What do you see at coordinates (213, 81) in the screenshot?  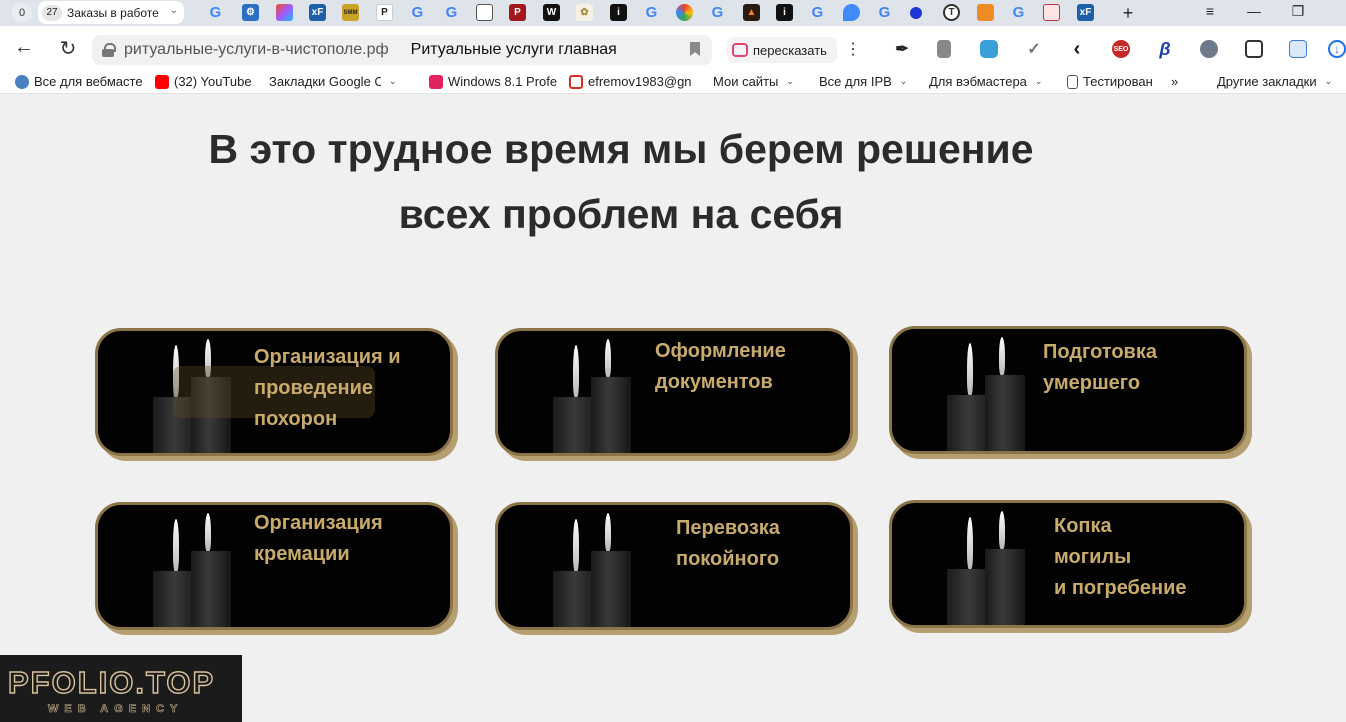 I see `bookmark-label: (32) YouTube` at bounding box center [213, 81].